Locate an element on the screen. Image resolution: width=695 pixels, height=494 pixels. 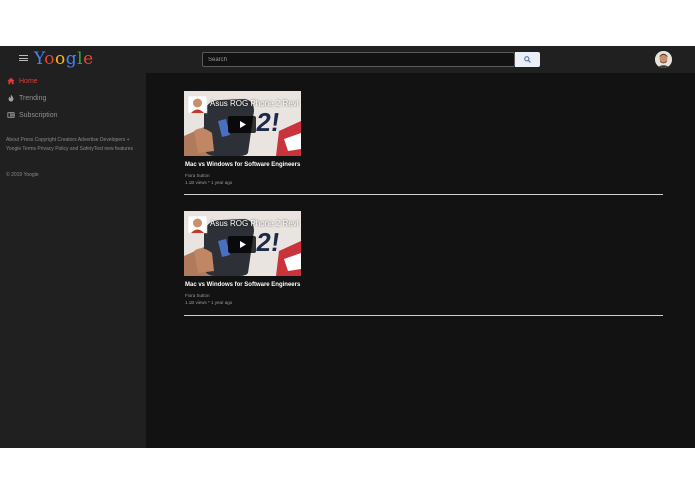
top-bar: Yoogle is located at coordinates (347, 59).